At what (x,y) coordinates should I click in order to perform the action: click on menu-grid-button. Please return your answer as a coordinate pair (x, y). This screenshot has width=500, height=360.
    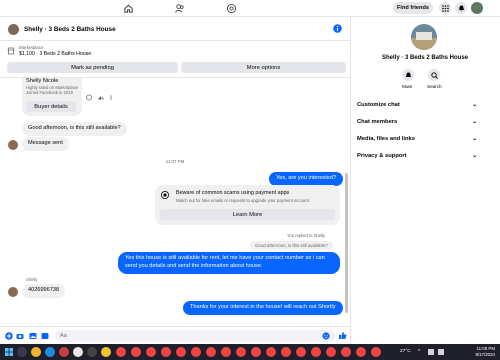
    Looking at the image, I should click on (445, 8).